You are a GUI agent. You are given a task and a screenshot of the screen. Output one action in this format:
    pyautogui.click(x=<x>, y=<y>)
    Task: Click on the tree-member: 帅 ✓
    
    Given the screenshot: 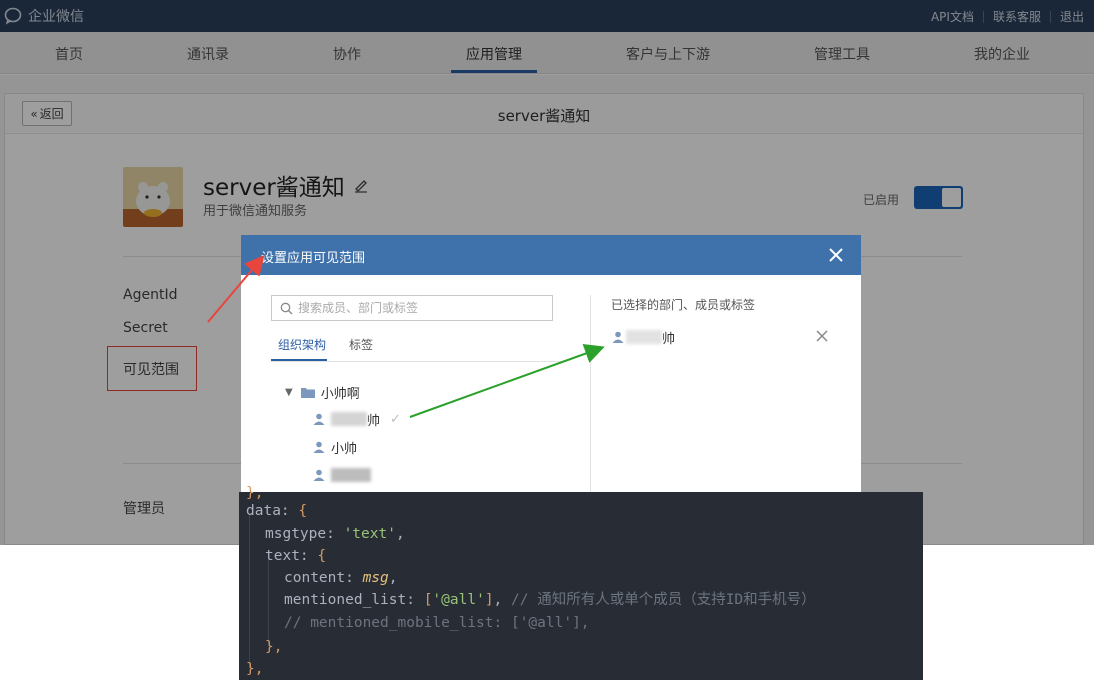 What is the action you would take?
    pyautogui.click(x=357, y=419)
    